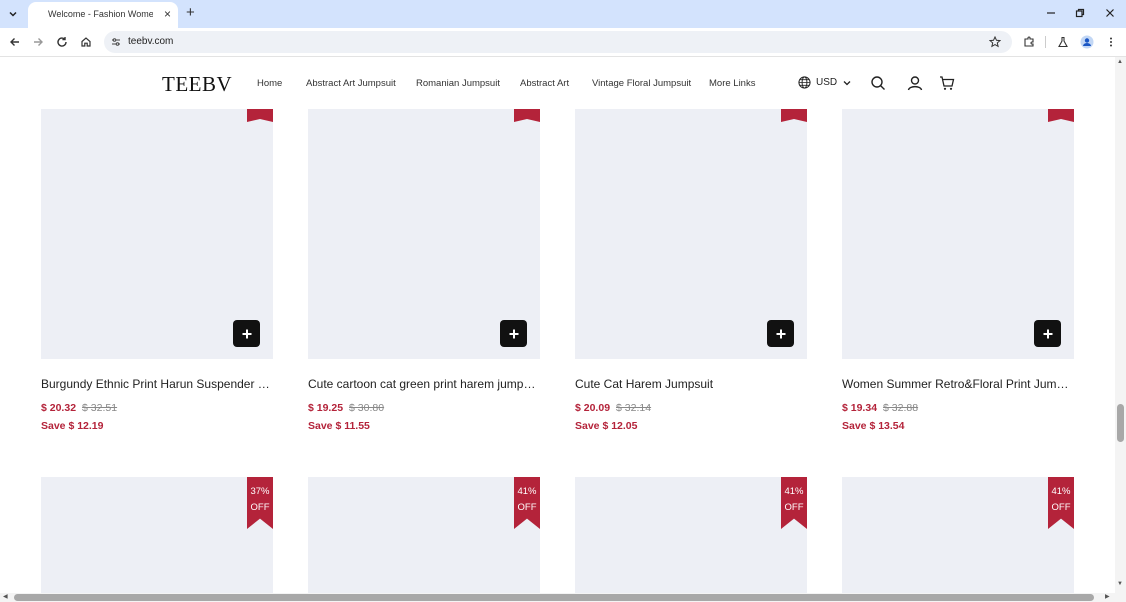 Image resolution: width=1126 pixels, height=602 pixels. Describe the element at coordinates (38, 42) in the screenshot. I see `forward-button` at that location.